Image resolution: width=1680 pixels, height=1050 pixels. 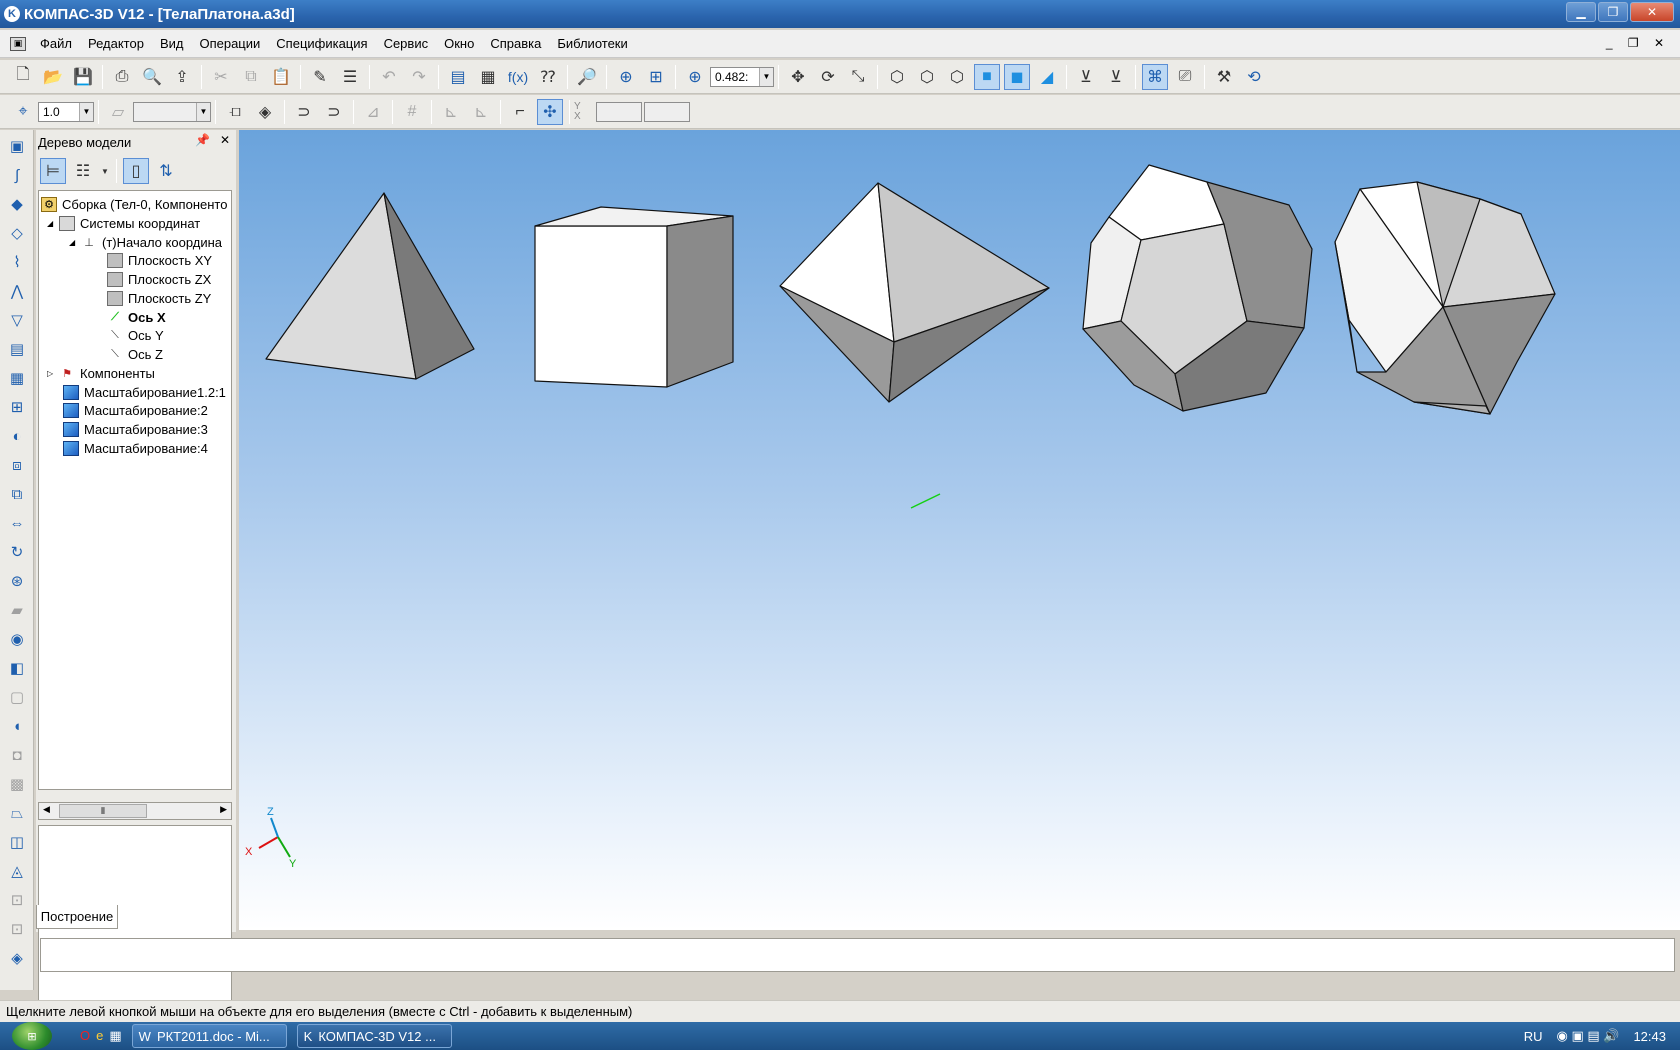 I want to click on hidden-lines-icon: ⬡, so click(x=927, y=77).